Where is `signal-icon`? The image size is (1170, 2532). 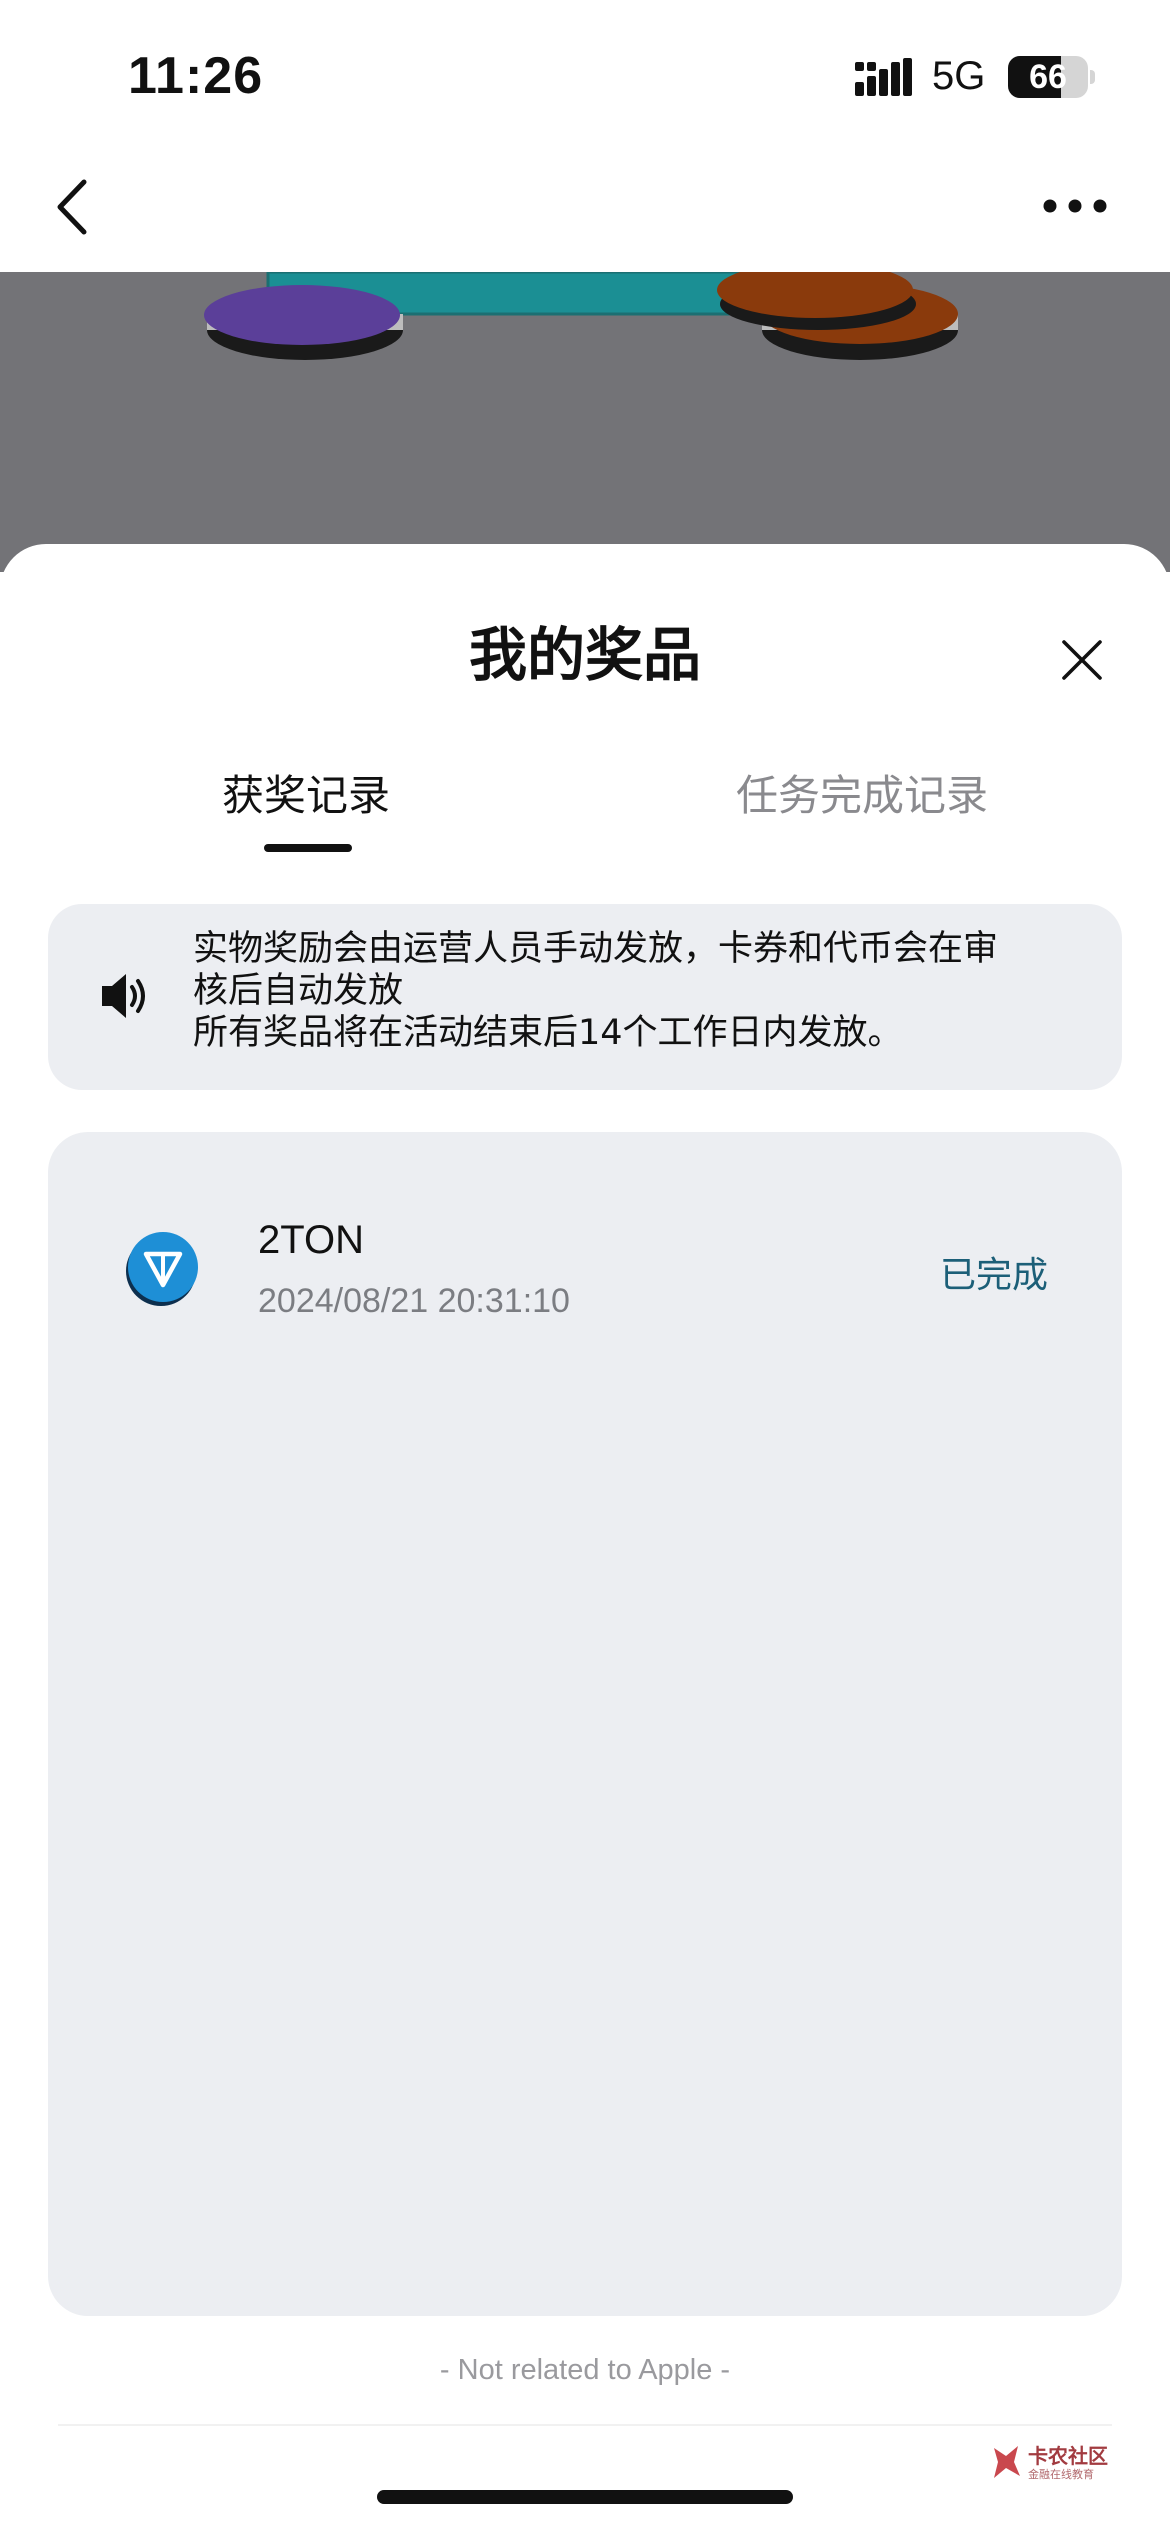
signal-icon is located at coordinates (883, 77).